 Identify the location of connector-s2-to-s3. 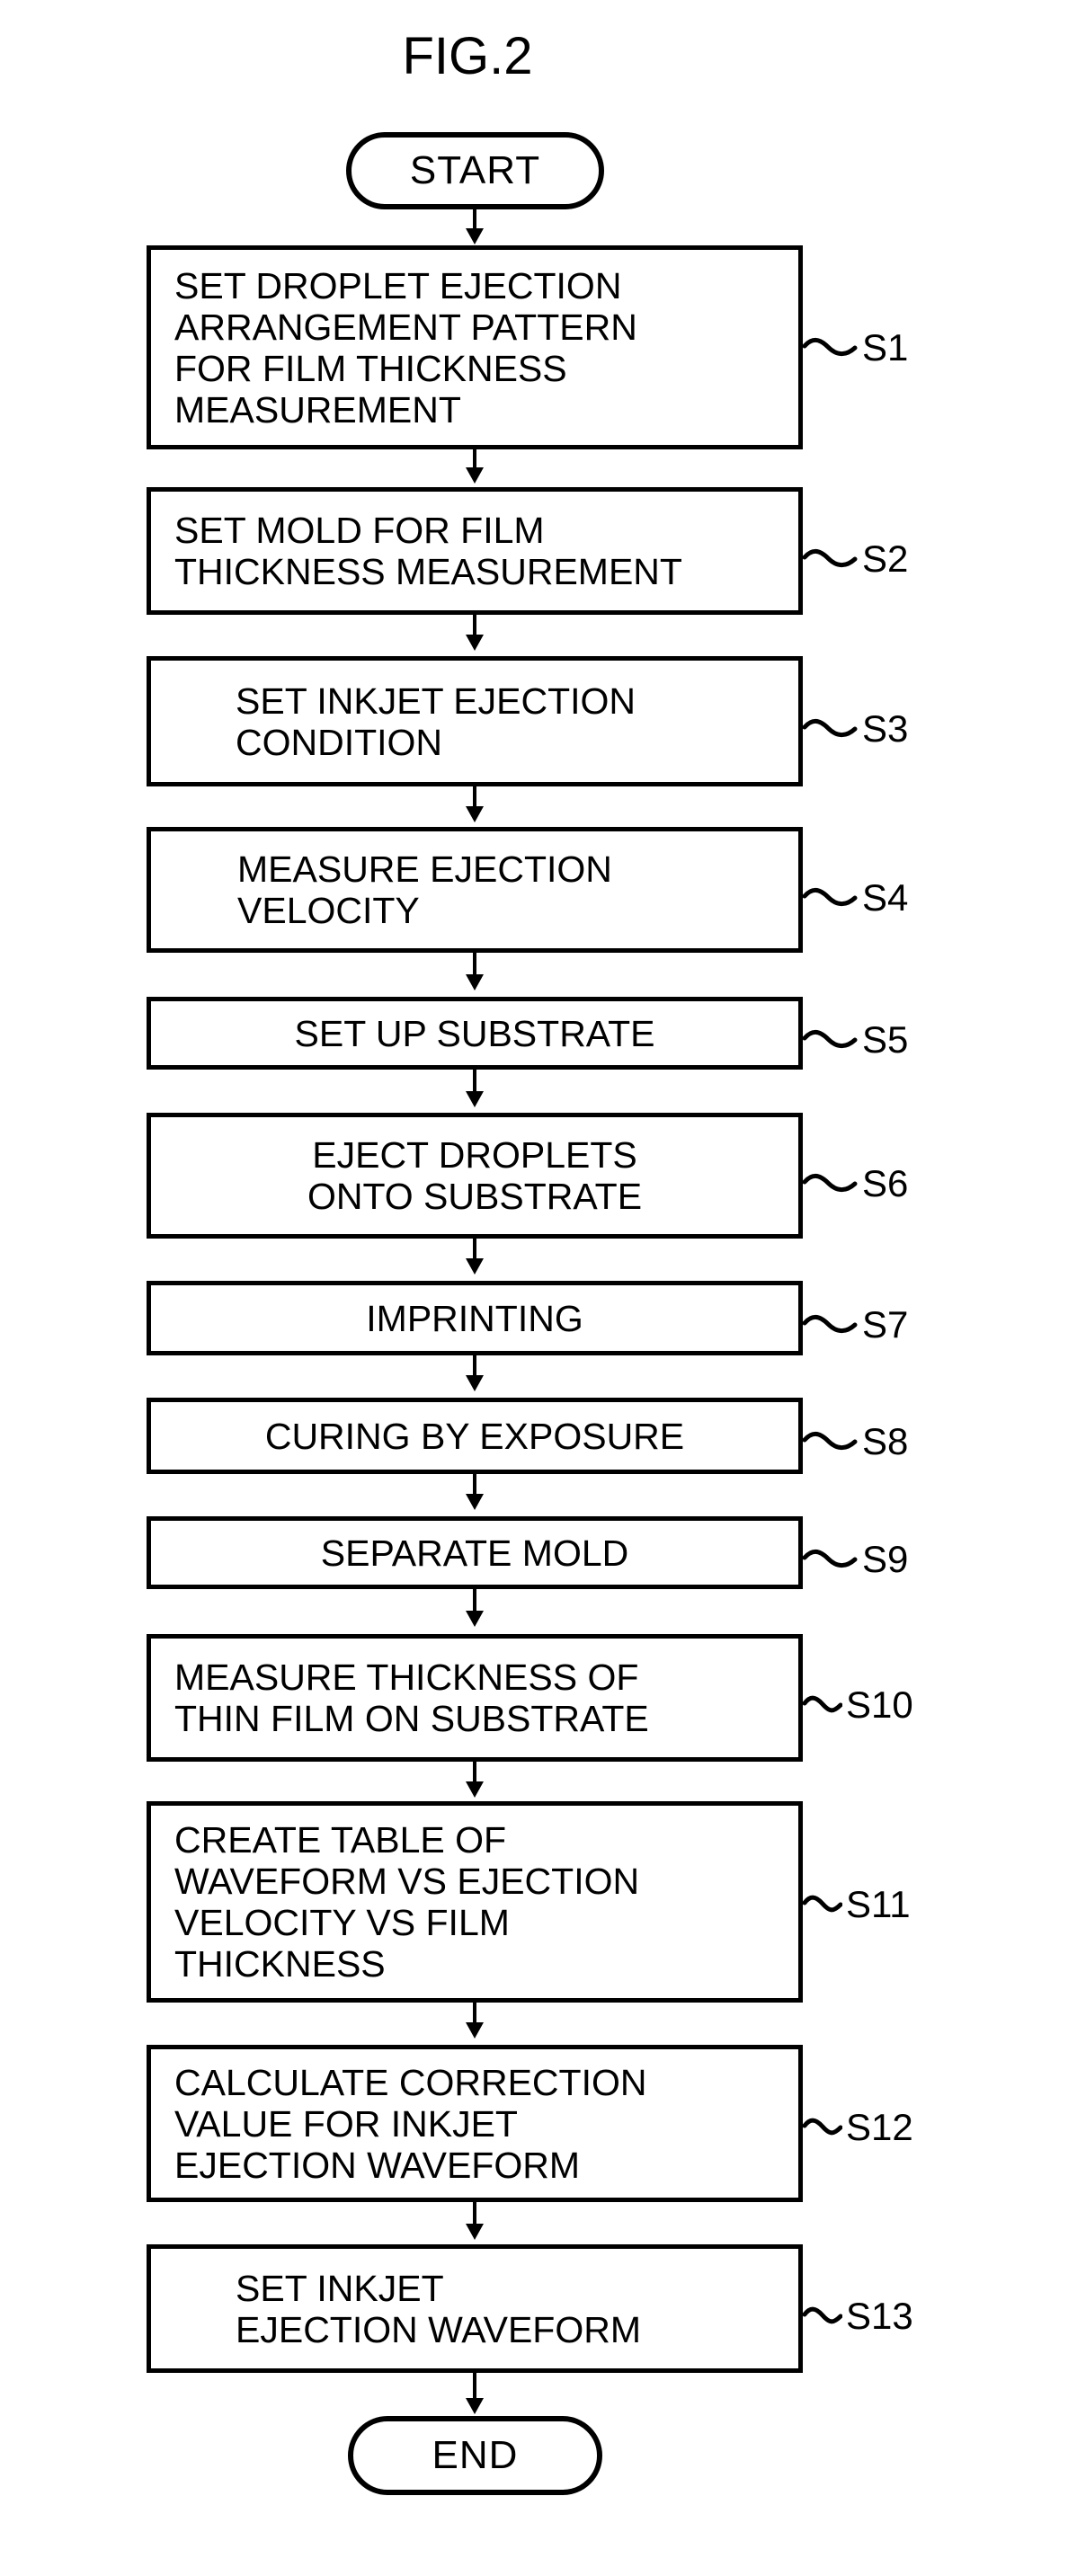
(474, 625).